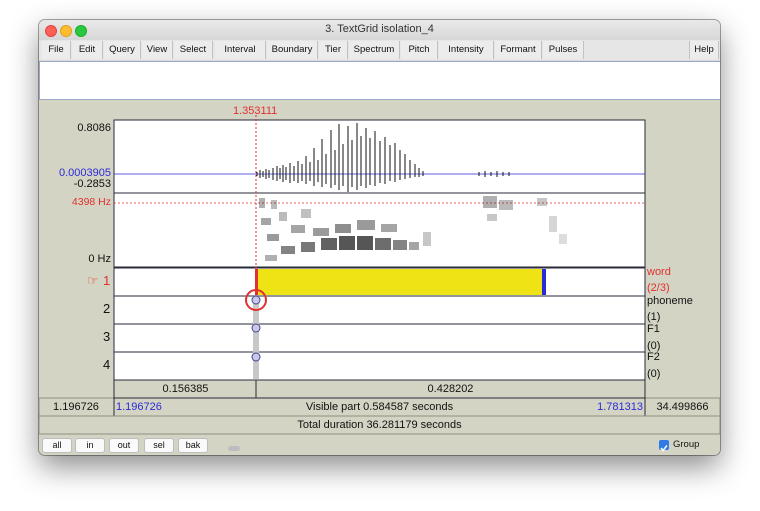 The image size is (760, 511). I want to click on tier-3-number: 3, so click(107, 336).